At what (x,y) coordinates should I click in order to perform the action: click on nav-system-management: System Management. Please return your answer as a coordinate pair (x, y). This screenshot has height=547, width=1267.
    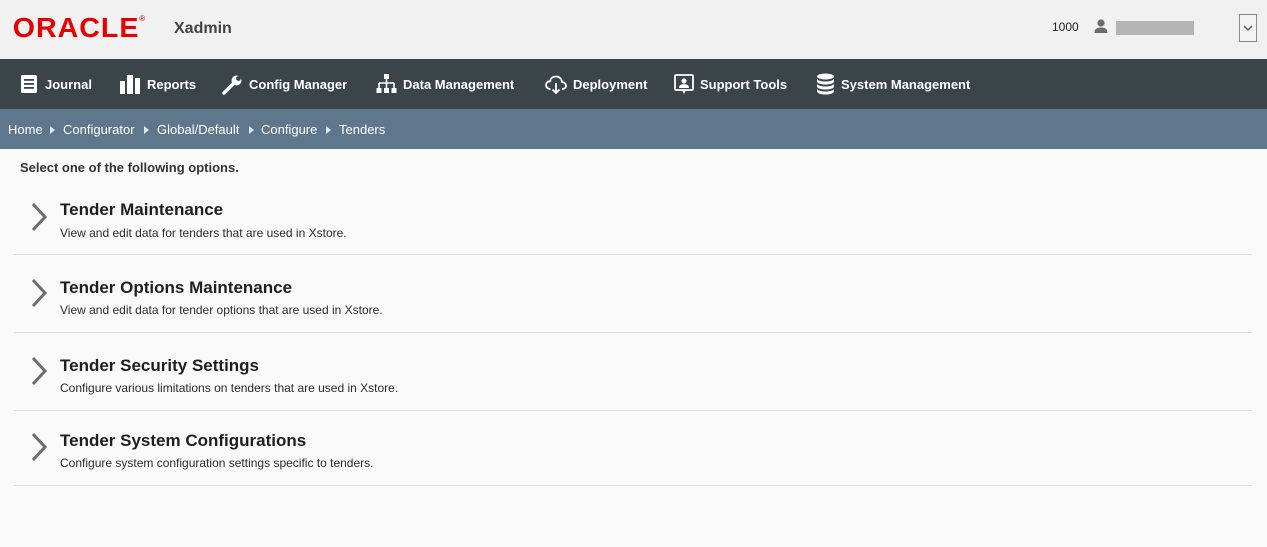
    Looking at the image, I should click on (893, 84).